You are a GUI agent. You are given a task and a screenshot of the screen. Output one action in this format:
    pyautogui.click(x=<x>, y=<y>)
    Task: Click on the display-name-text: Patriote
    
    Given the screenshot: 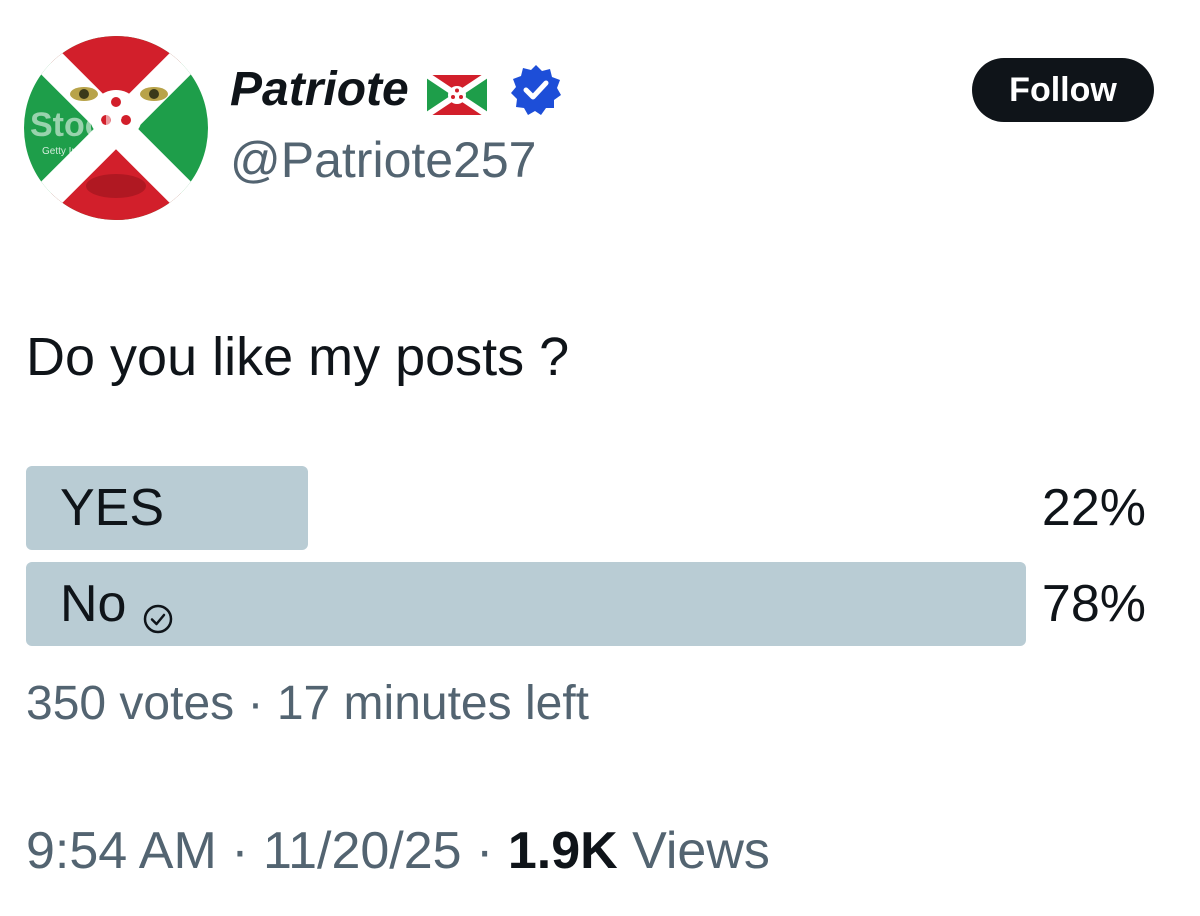 What is the action you would take?
    pyautogui.click(x=319, y=90)
    